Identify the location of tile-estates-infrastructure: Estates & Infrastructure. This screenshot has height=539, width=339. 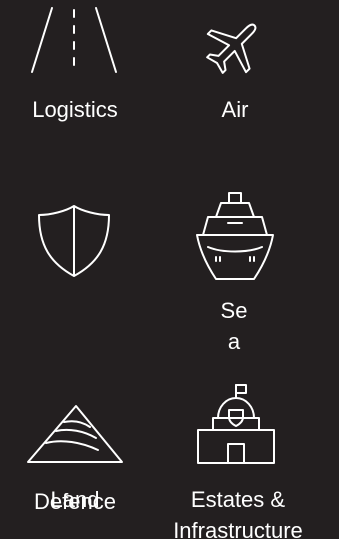
(238, 458).